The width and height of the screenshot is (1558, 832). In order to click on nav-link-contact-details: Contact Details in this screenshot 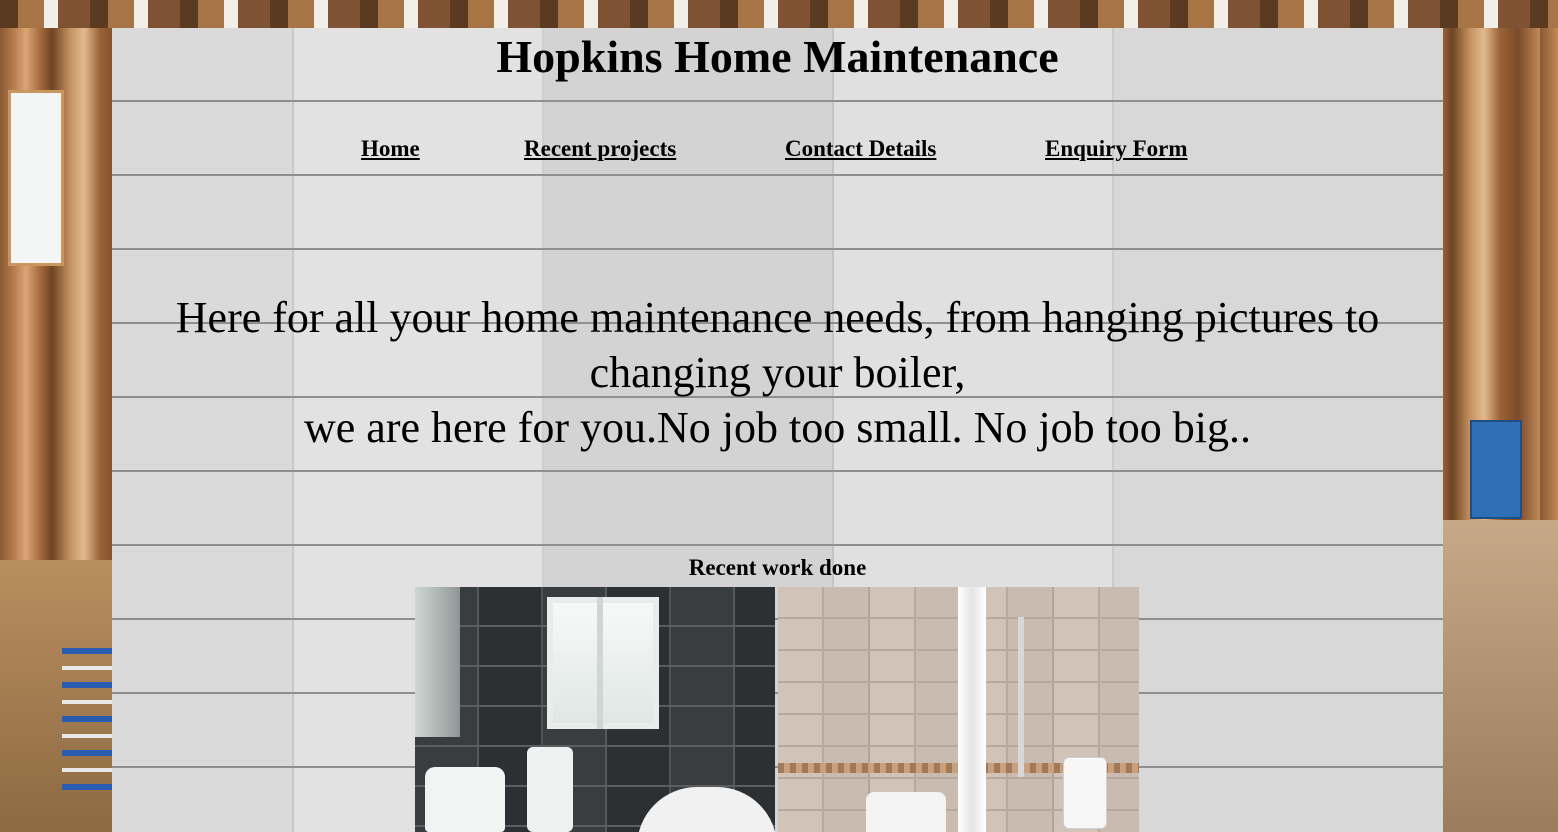, I will do `click(860, 149)`.